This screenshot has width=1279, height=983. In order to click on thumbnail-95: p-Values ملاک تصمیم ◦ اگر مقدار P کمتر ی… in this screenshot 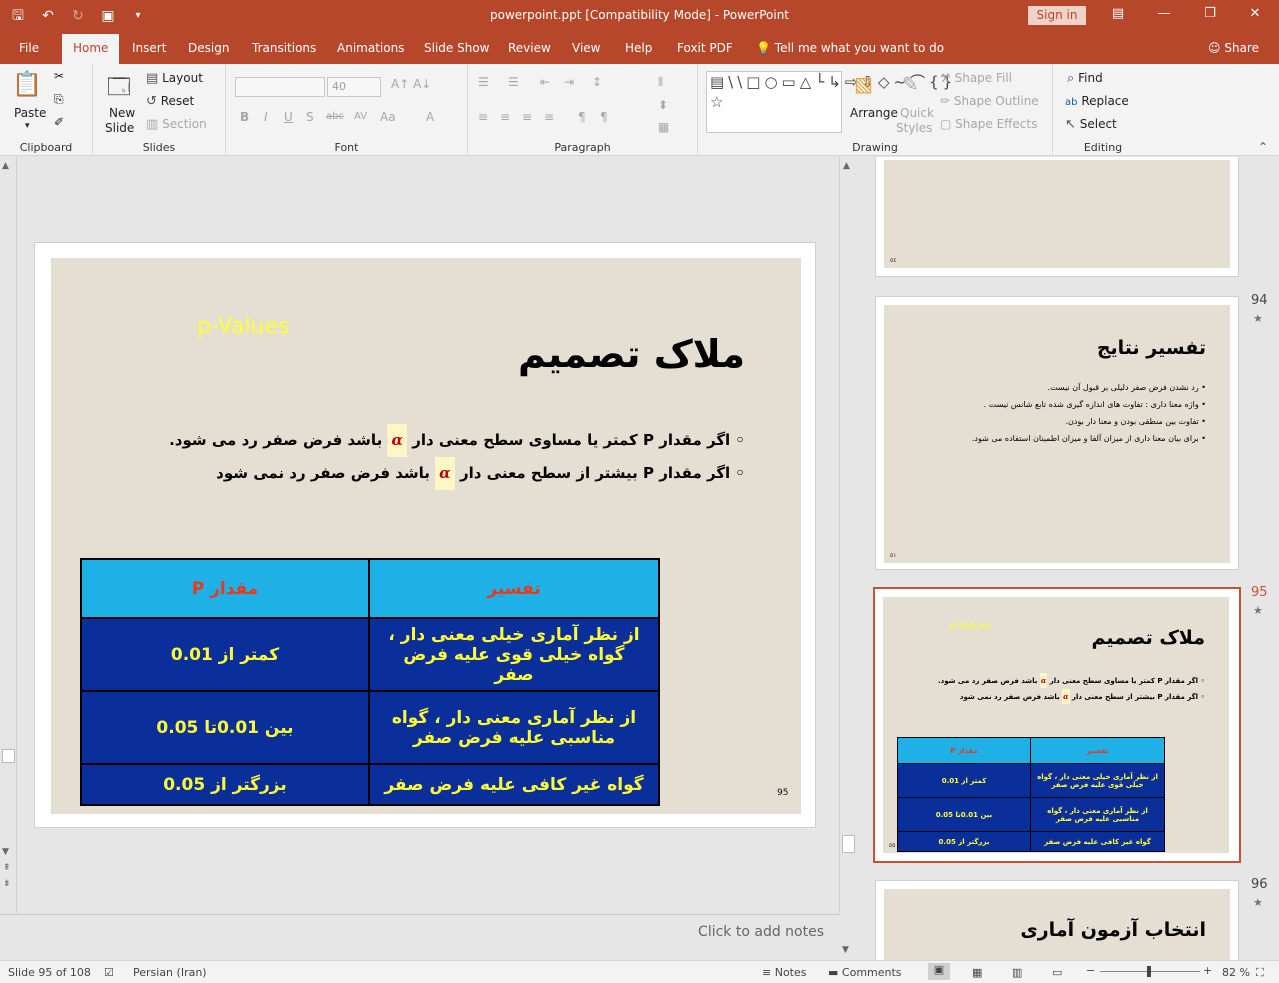, I will do `click(1057, 725)`.